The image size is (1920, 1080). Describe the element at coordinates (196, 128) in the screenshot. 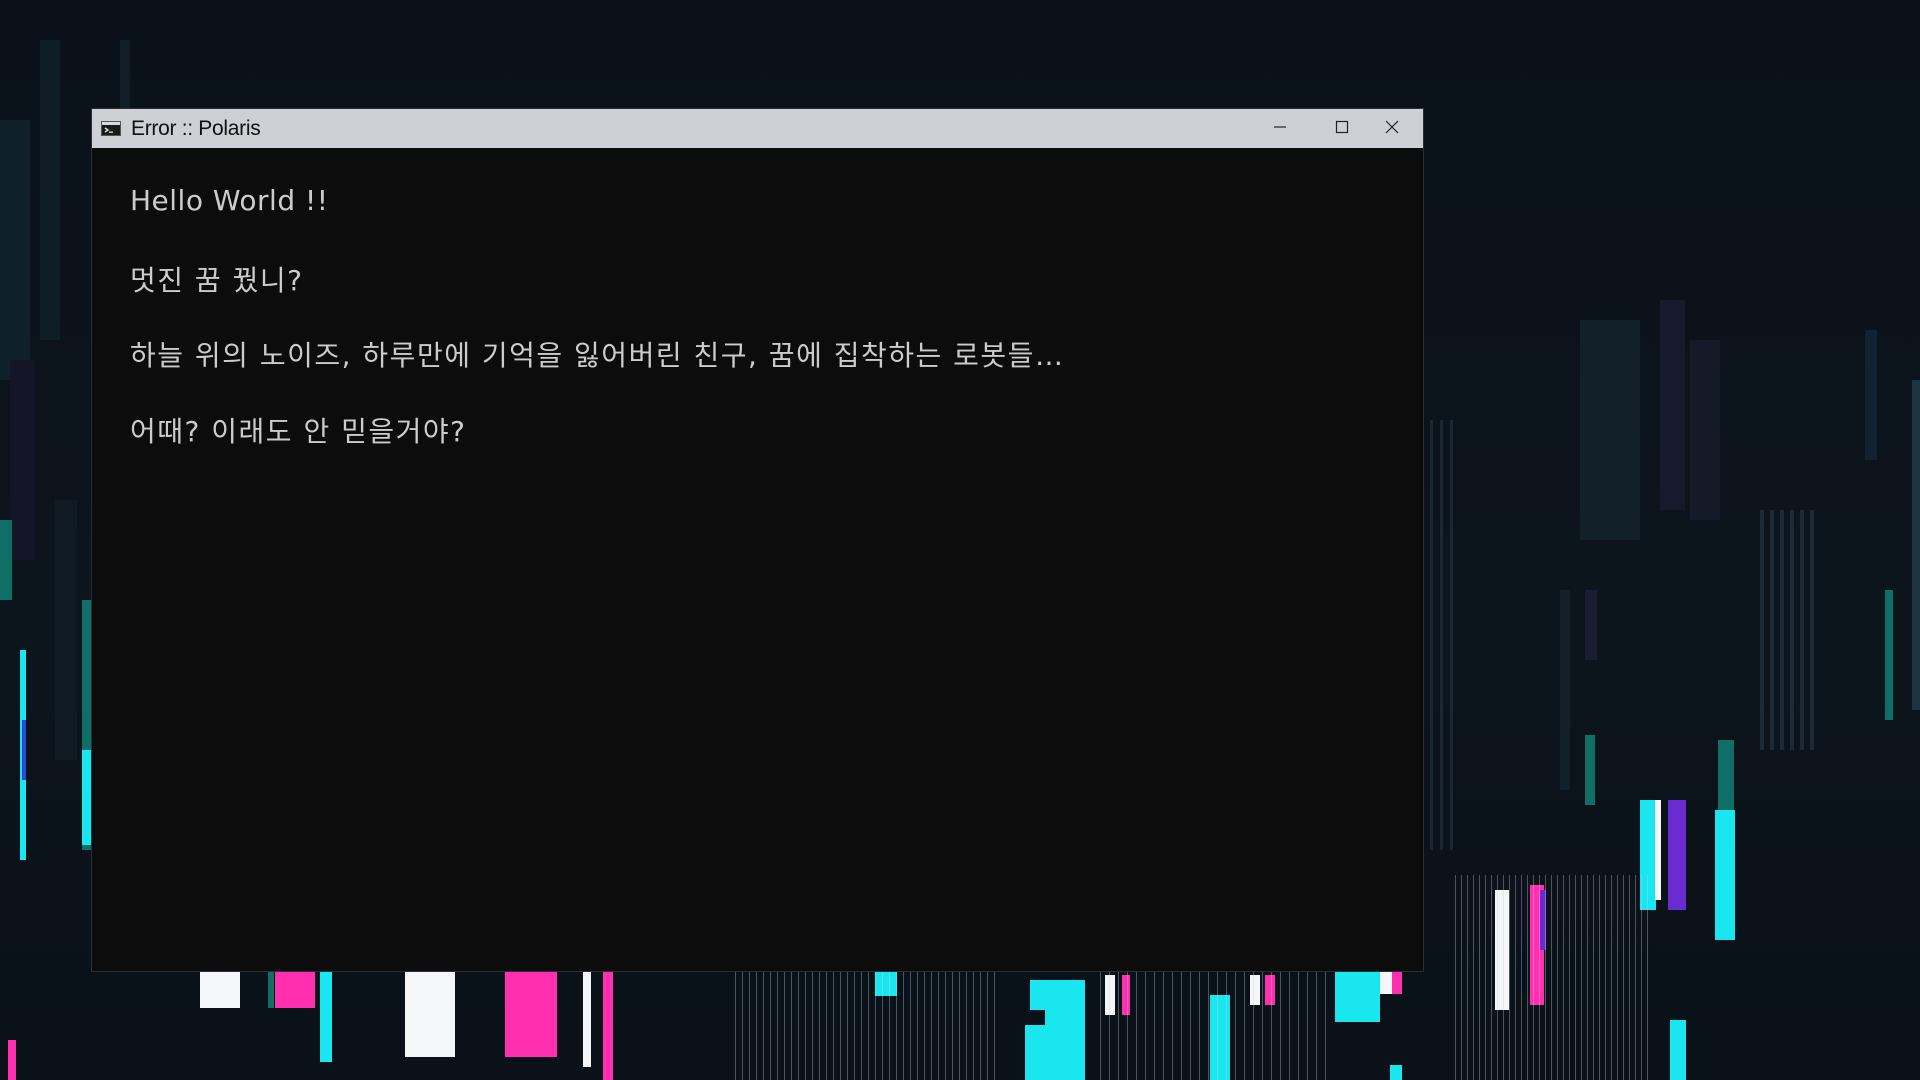

I see `window-title: Error :: Polaris` at that location.